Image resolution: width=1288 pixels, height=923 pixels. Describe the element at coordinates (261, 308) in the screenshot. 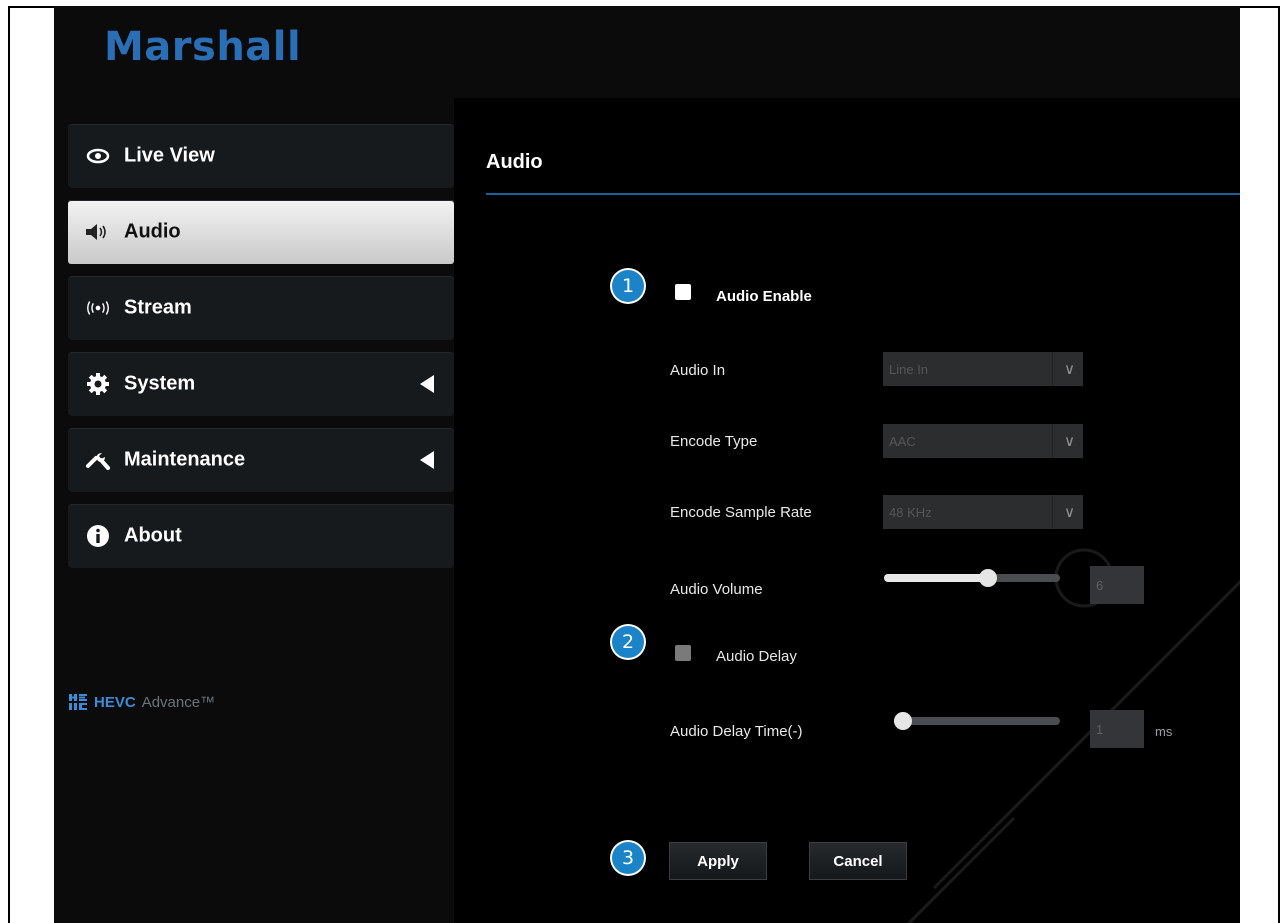

I see `sidebar-item-stream: Stream` at that location.